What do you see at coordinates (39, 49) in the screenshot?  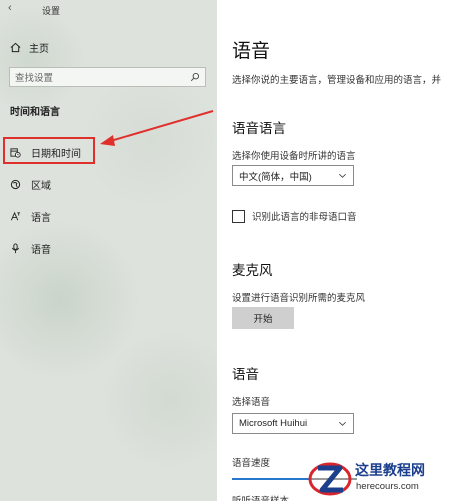 I see `home-label: 主页` at bounding box center [39, 49].